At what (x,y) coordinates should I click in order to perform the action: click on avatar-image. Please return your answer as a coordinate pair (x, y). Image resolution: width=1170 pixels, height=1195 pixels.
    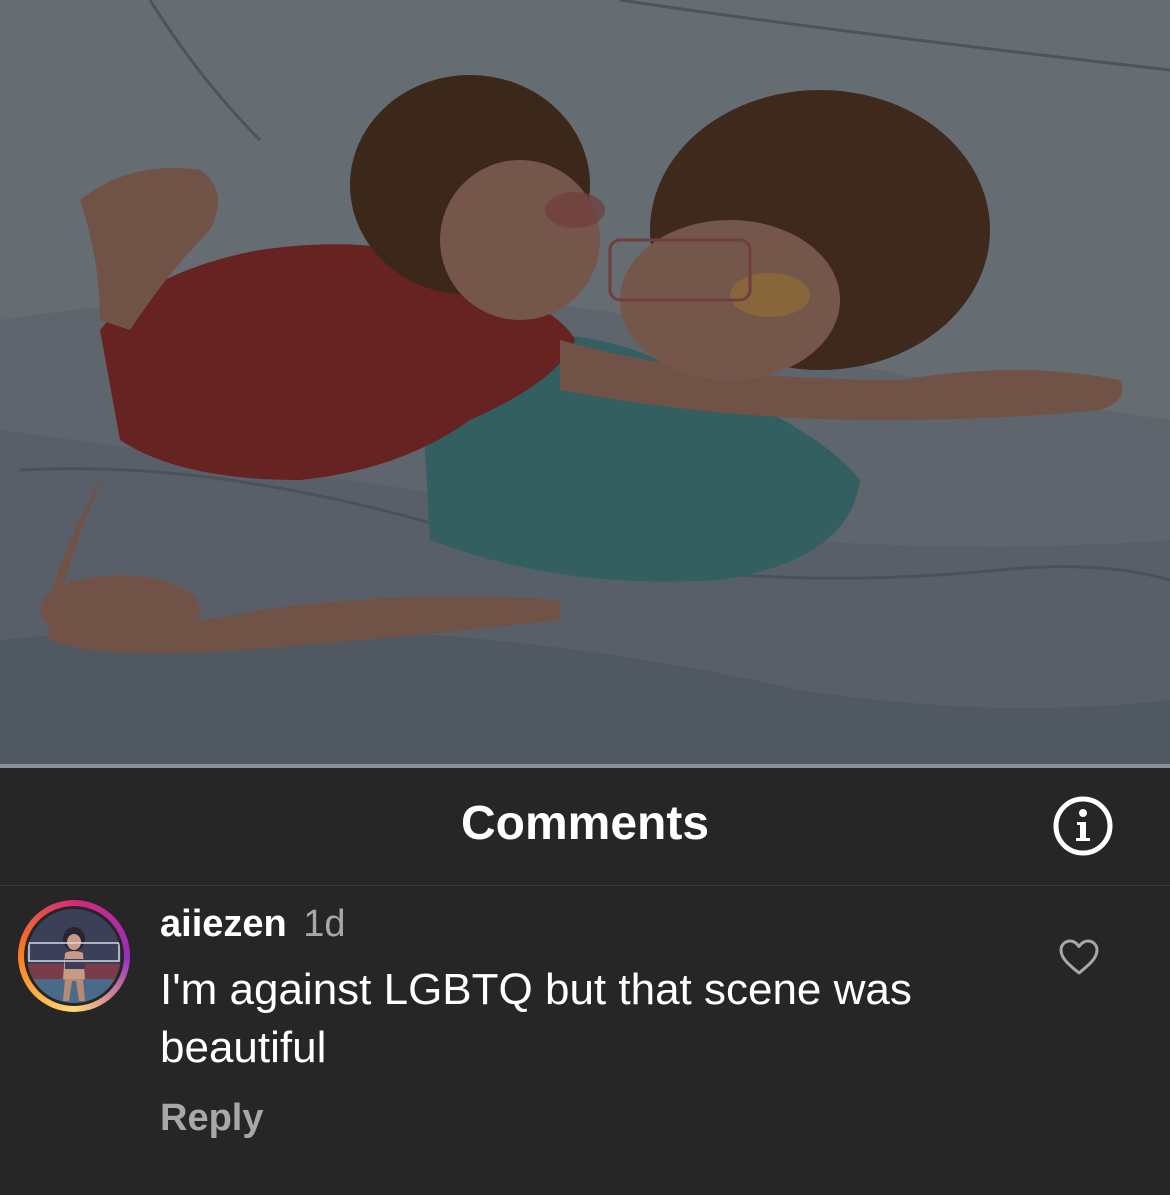
    Looking at the image, I should click on (74, 956).